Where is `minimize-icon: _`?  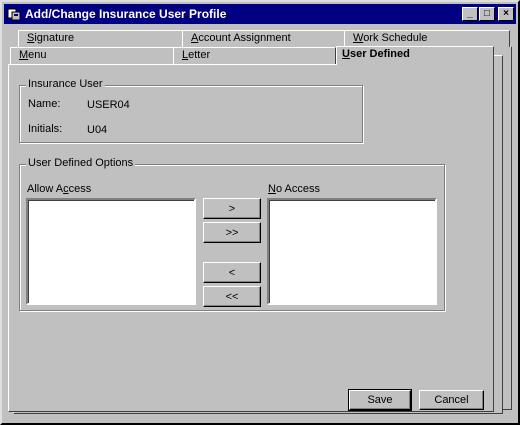
minimize-icon: _ is located at coordinates (470, 13).